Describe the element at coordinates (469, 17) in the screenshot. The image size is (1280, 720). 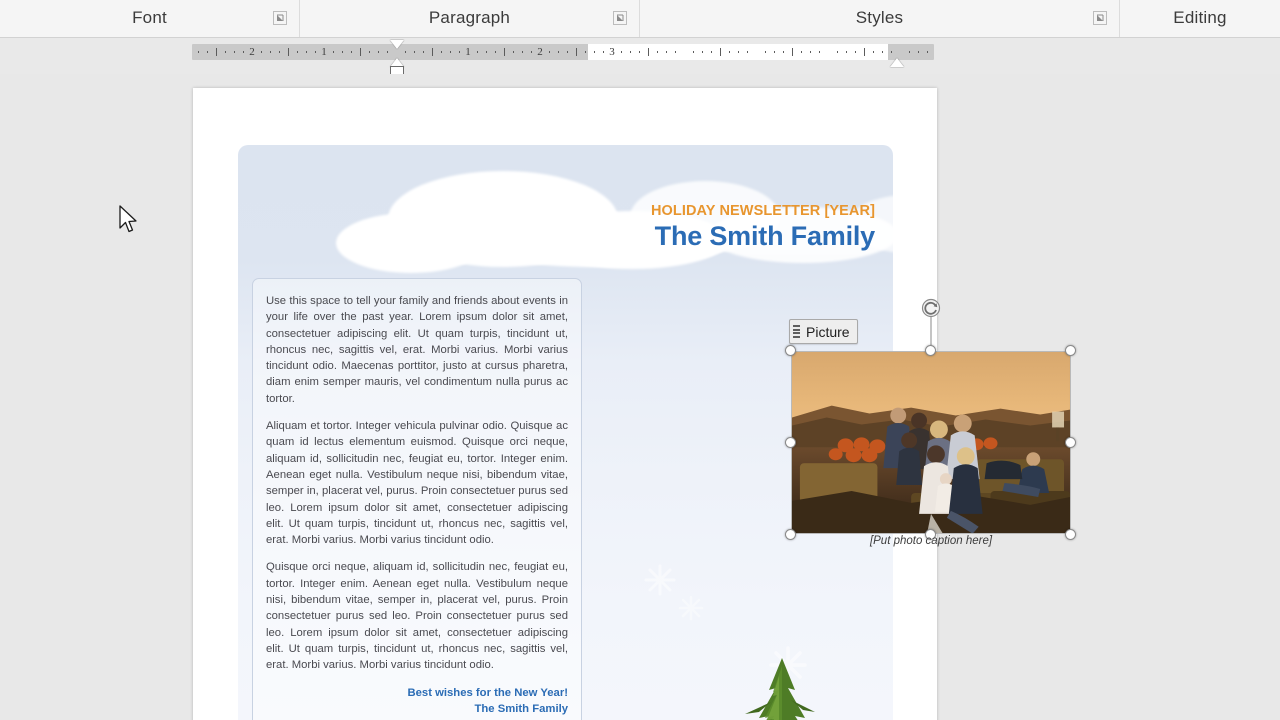
I see `ribbon-group-label-paragraph: Paragraph` at that location.